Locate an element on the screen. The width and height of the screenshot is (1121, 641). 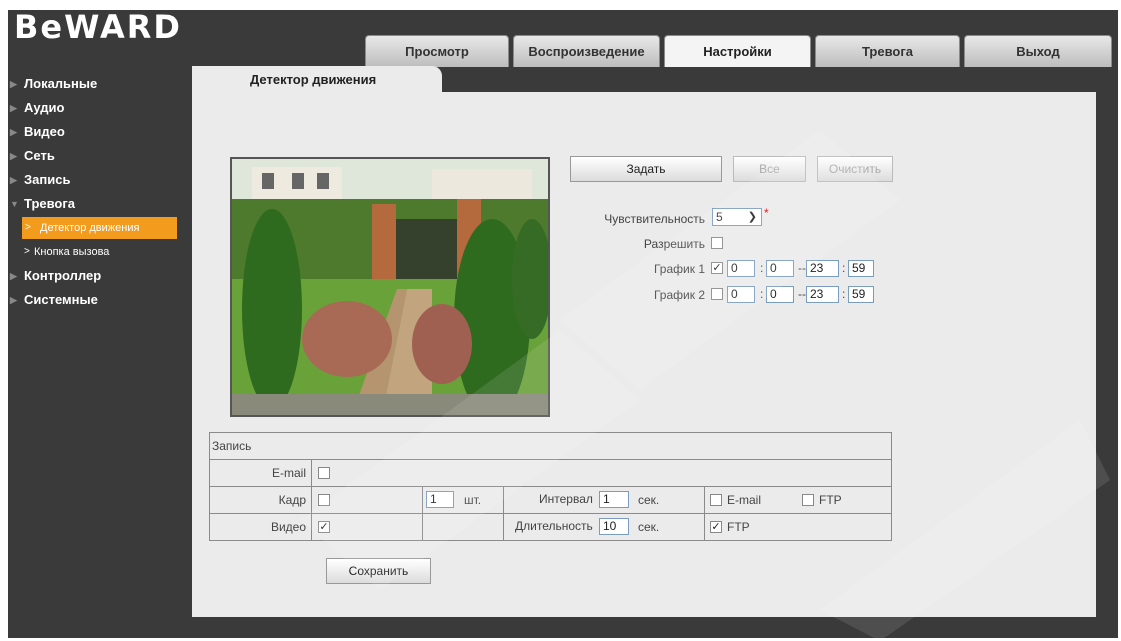
frame-check-cell is located at coordinates (367, 500).